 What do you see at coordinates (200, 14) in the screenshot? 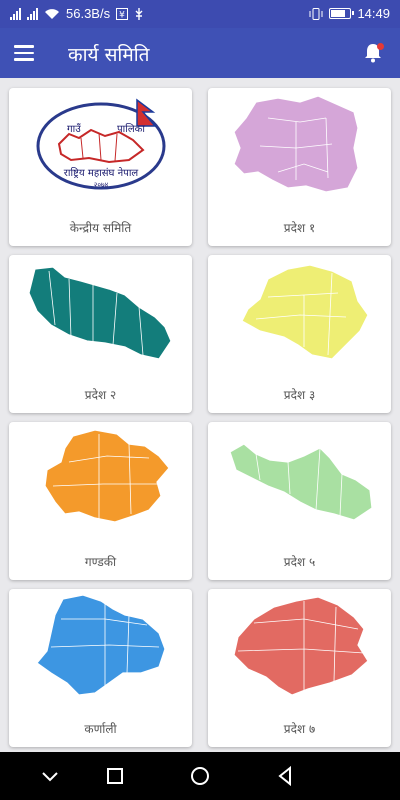
I see `status-bar: 56.3B/s ¥ 14:49` at bounding box center [200, 14].